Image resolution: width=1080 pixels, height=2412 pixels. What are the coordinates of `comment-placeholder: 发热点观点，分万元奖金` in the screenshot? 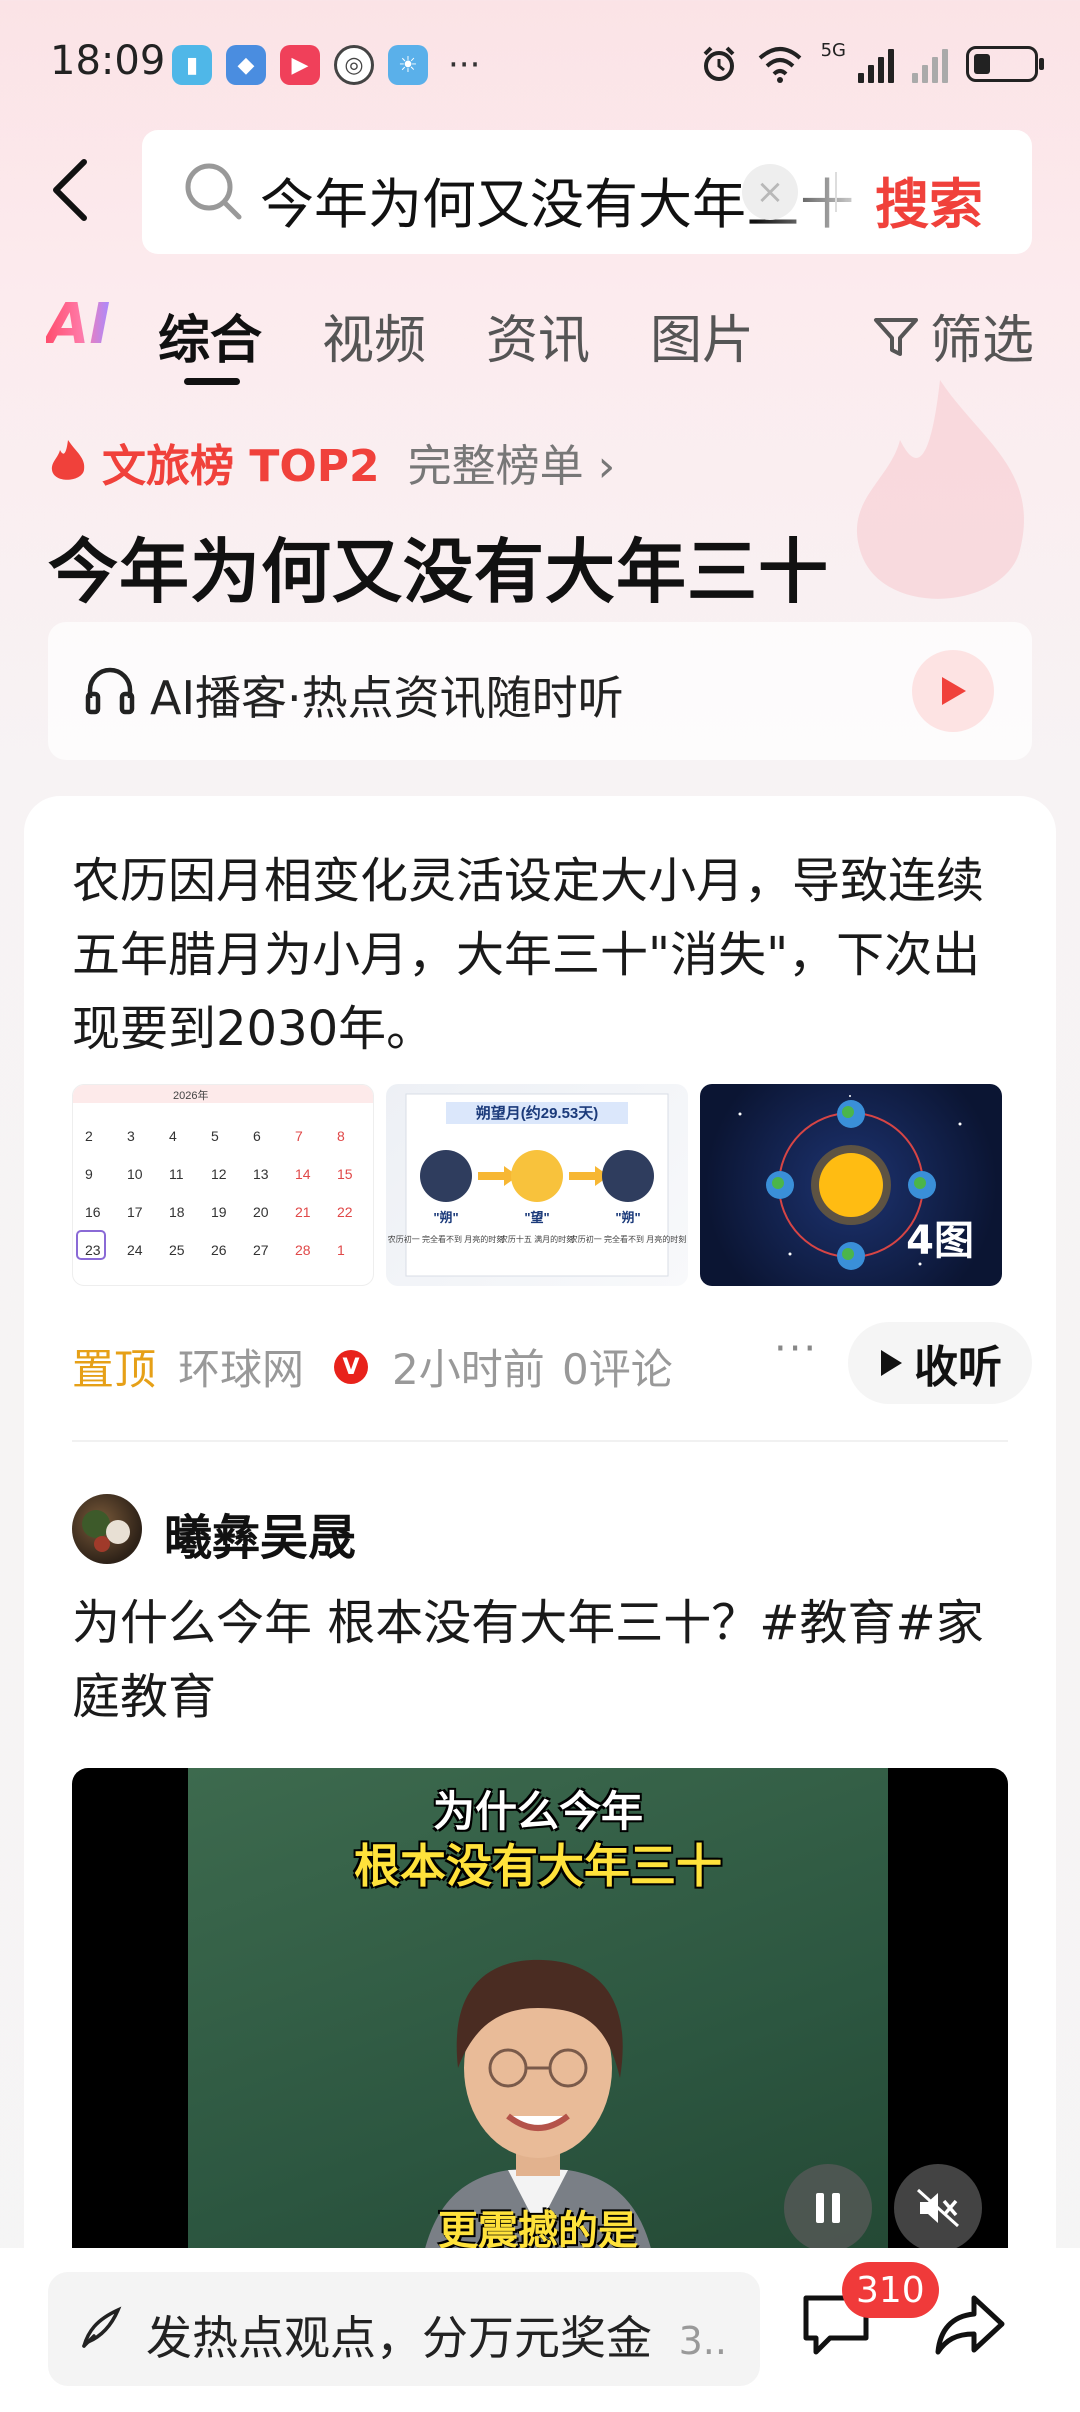 It's located at (399, 2338).